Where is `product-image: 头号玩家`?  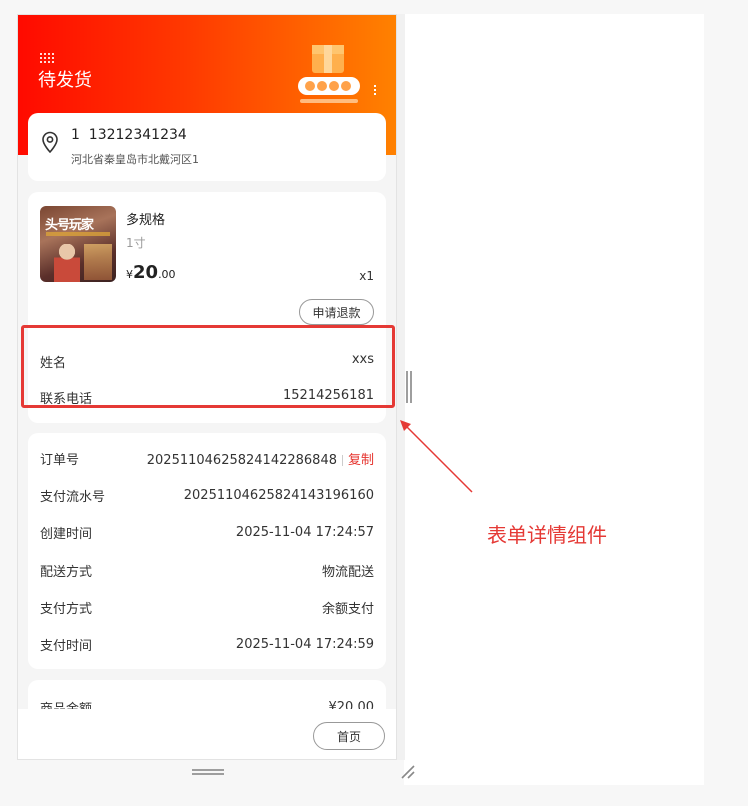
product-image: 头号玩家 is located at coordinates (78, 244).